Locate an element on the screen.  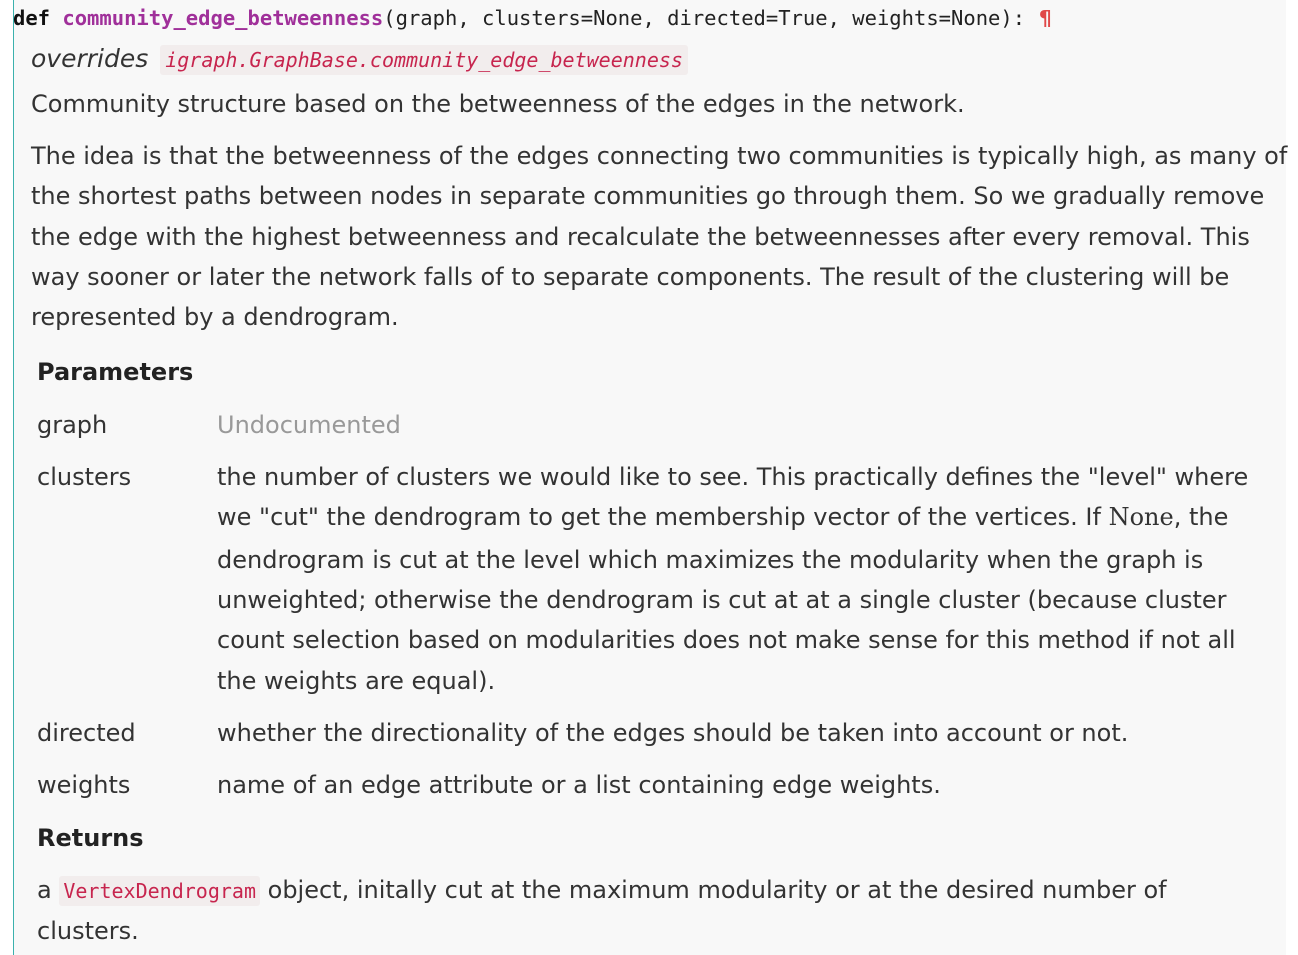
def-keyword: def is located at coordinates (32, 18).